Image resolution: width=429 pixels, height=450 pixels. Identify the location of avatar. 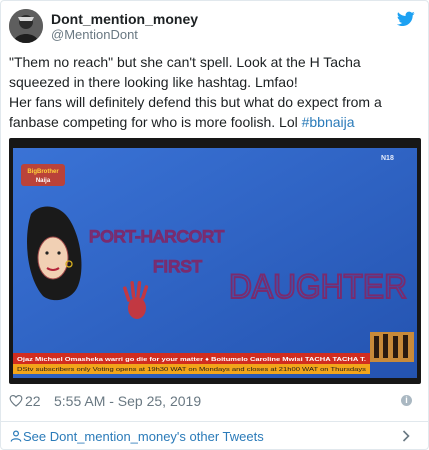
(26, 26).